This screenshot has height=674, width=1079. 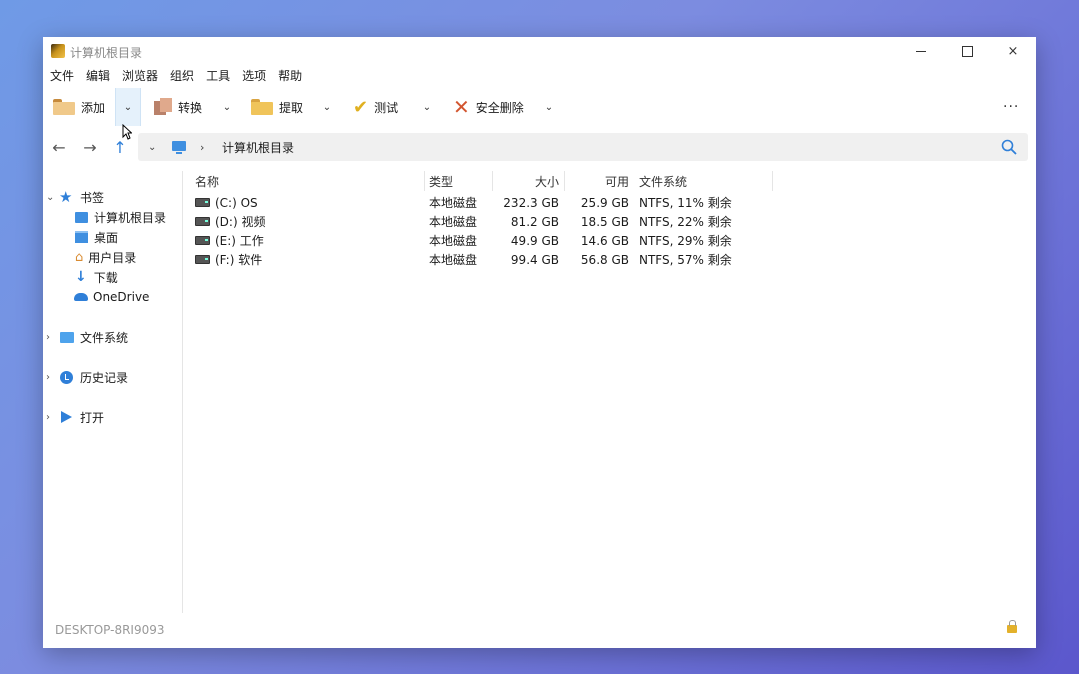 I want to click on search-icon, so click(x=1009, y=147).